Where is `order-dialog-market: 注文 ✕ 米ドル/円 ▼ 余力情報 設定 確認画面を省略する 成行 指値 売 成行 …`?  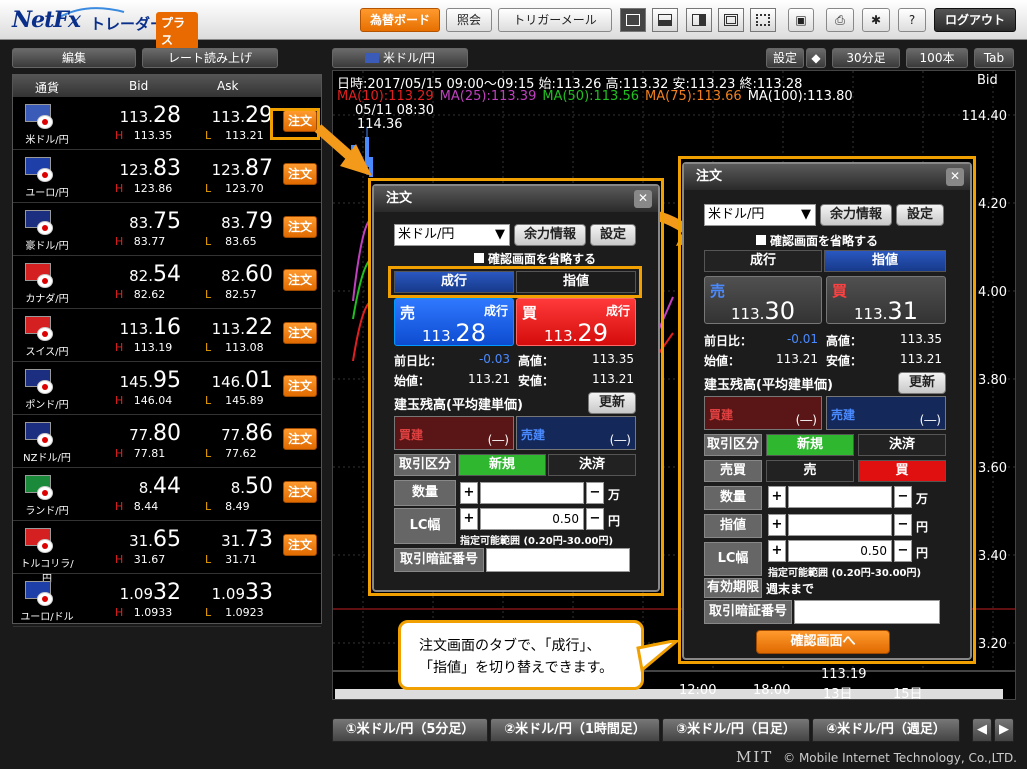 order-dialog-market: 注文 ✕ 米ドル/円 ▼ 余力情報 設定 確認画面を省略する 成行 指値 売 成行 … is located at coordinates (516, 388).